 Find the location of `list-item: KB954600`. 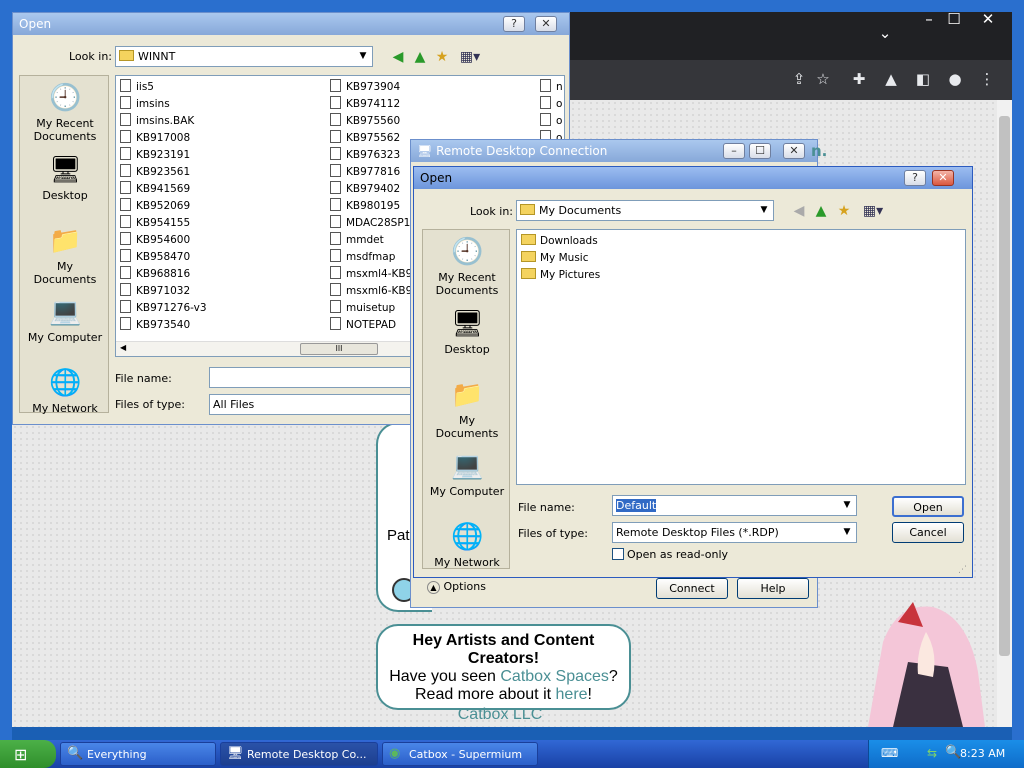

list-item: KB954600 is located at coordinates (155, 240).